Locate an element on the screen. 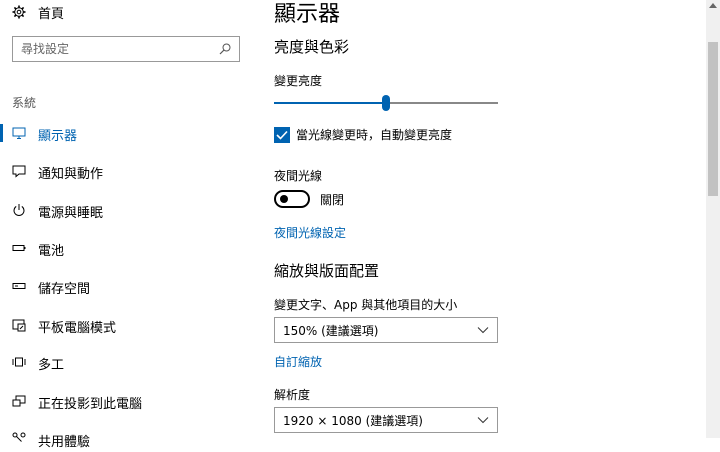 This screenshot has width=720, height=452. auto-brightness-label: 當光線變更時，自動變更亮度 is located at coordinates (374, 135).